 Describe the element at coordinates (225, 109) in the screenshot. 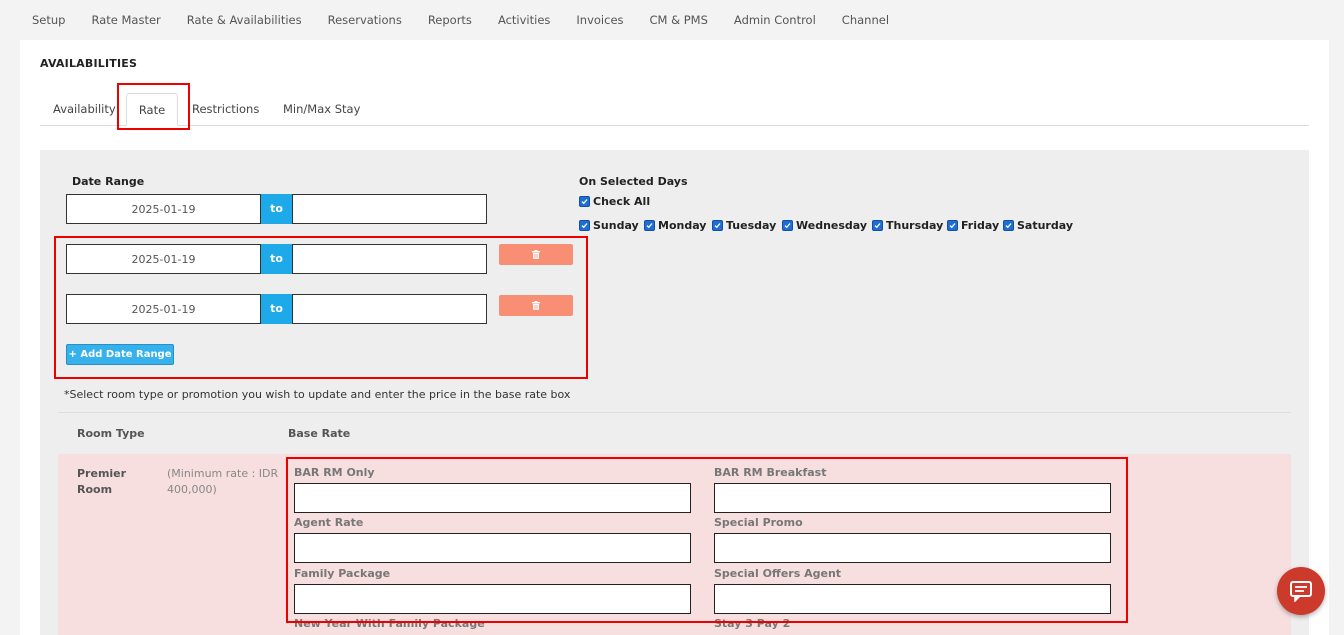

I see `tab-restrictions: Restrictions` at that location.